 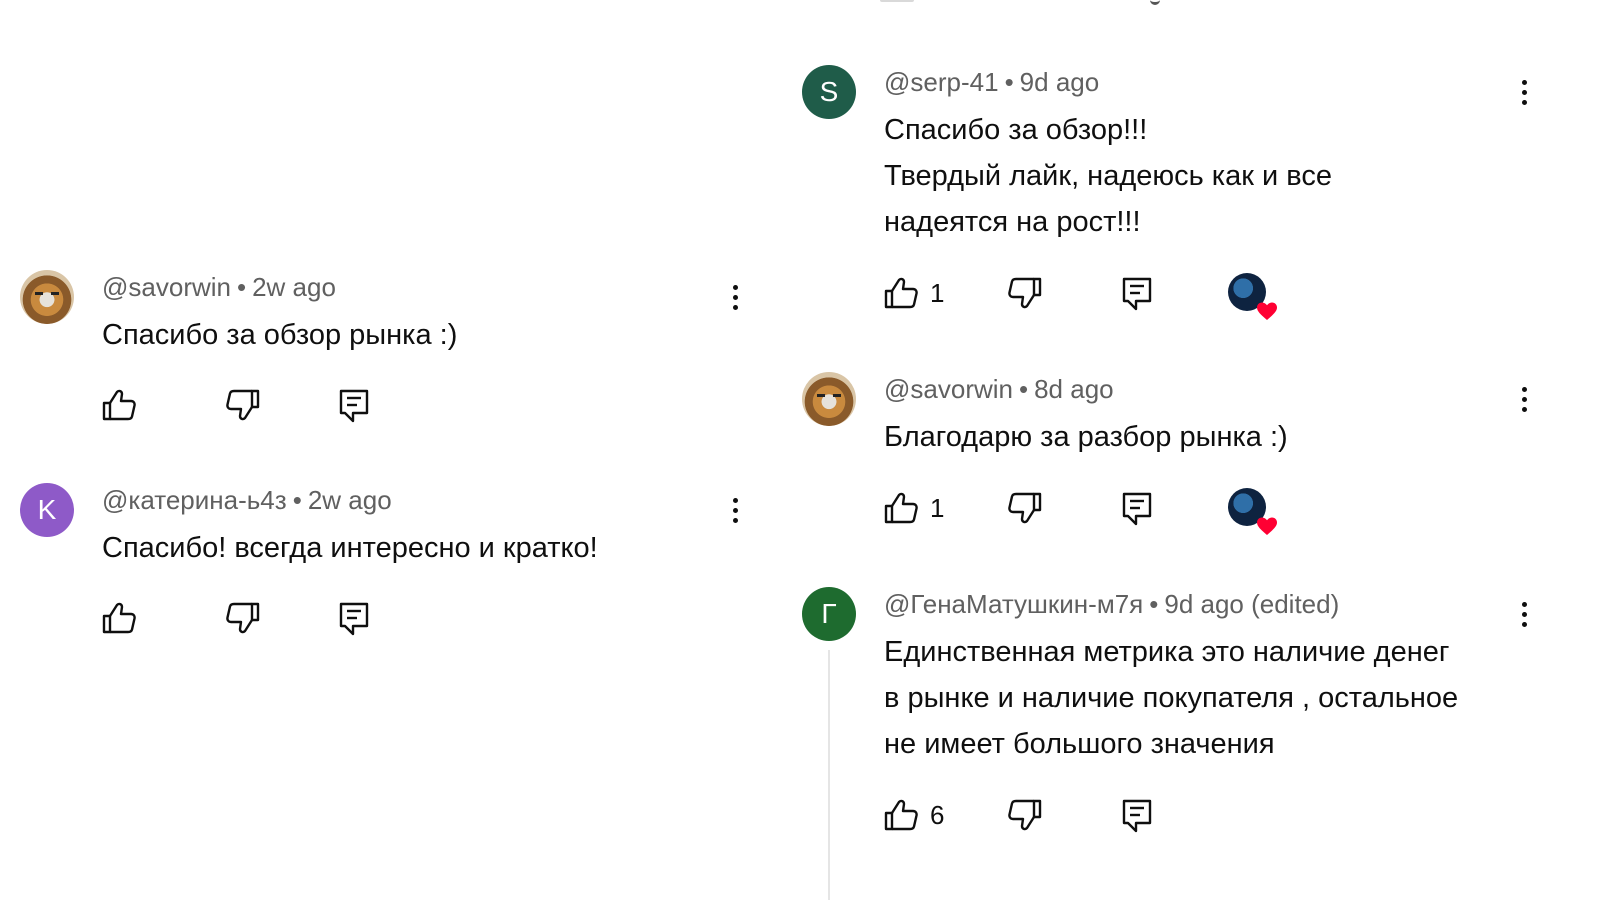 What do you see at coordinates (1167, 652) in the screenshot?
I see `comment-line: Единственная метрика это наличие денег` at bounding box center [1167, 652].